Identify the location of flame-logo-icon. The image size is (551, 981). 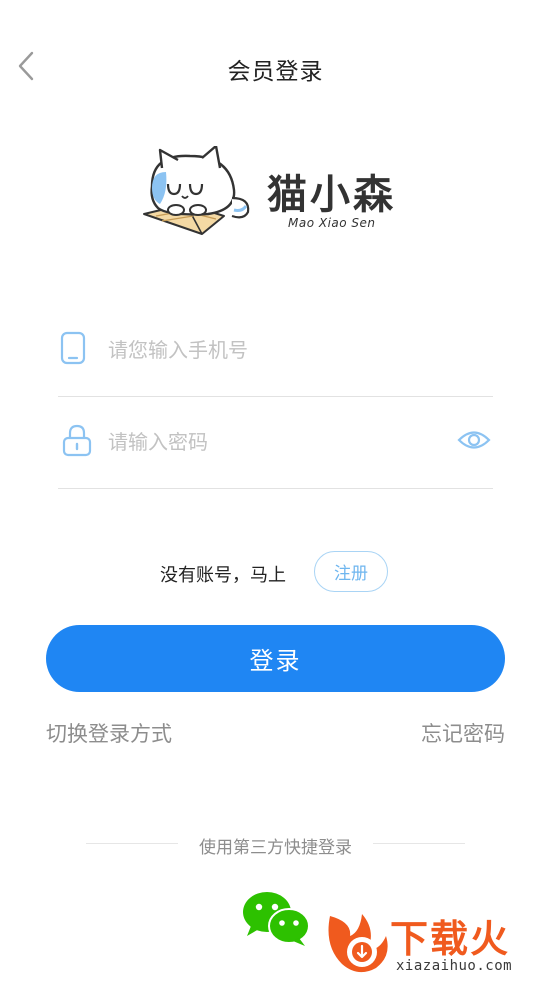
(358, 943).